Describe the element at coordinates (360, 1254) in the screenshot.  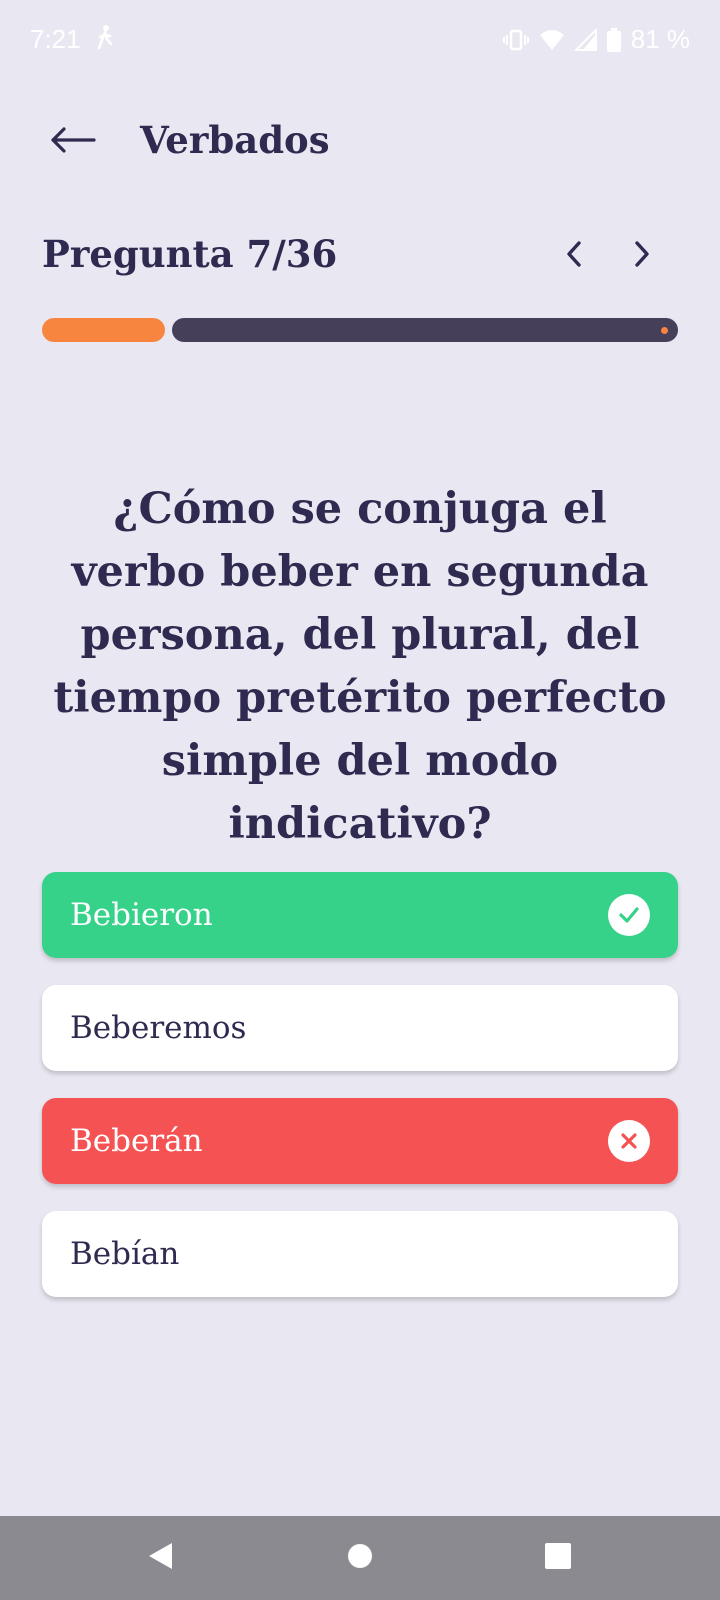
I see `answer-option-4: Bebían` at that location.